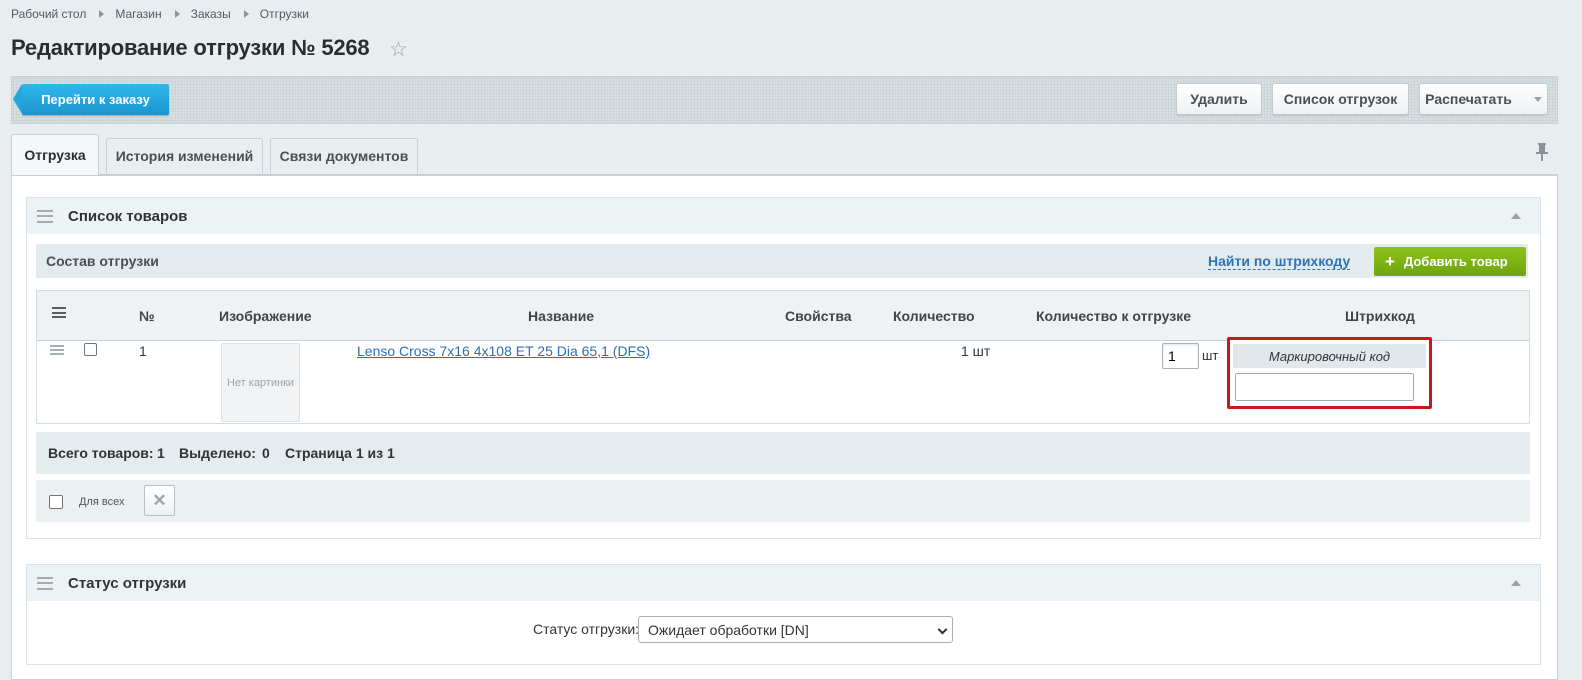 This screenshot has width=1582, height=680. I want to click on breadcrumb-shipments: Отгрузки, so click(284, 14).